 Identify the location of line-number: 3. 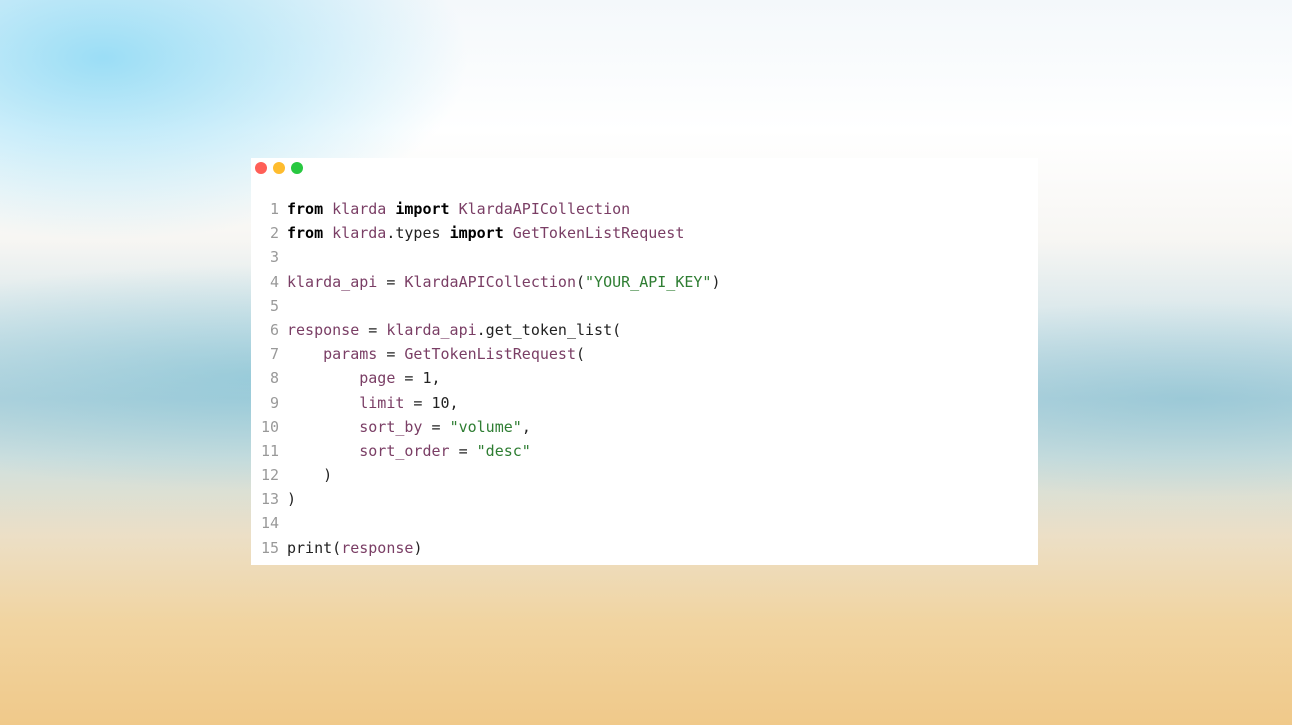
(274, 257).